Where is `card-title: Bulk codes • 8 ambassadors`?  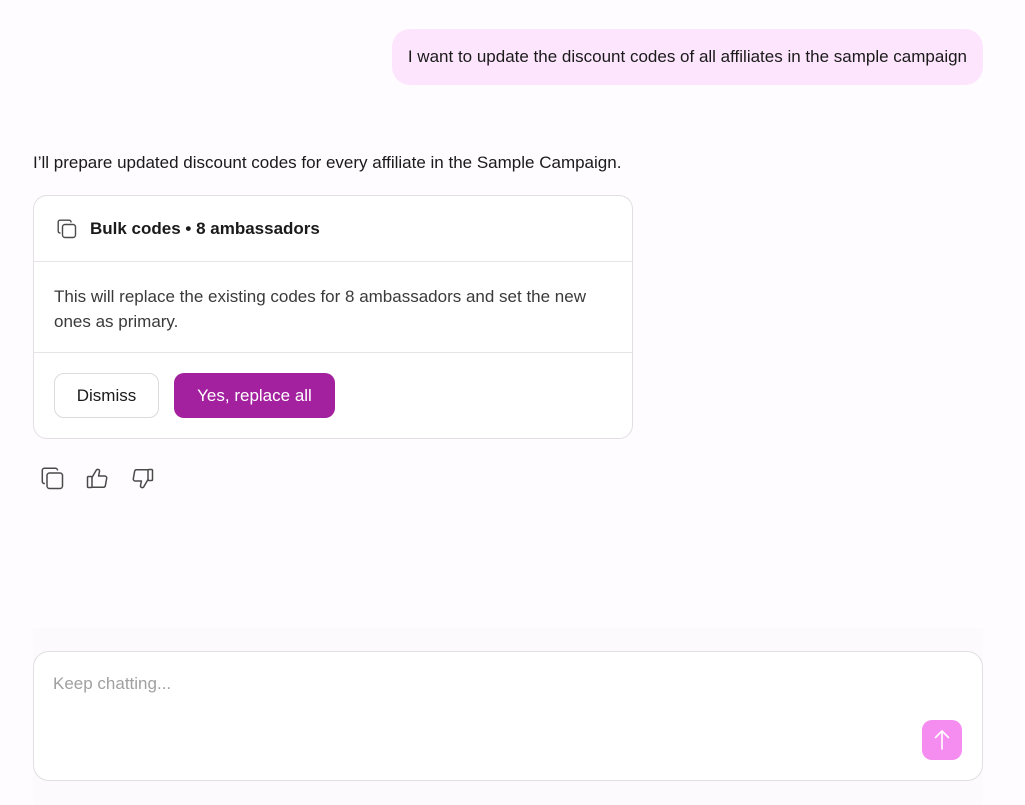 card-title: Bulk codes • 8 ambassadors is located at coordinates (205, 228).